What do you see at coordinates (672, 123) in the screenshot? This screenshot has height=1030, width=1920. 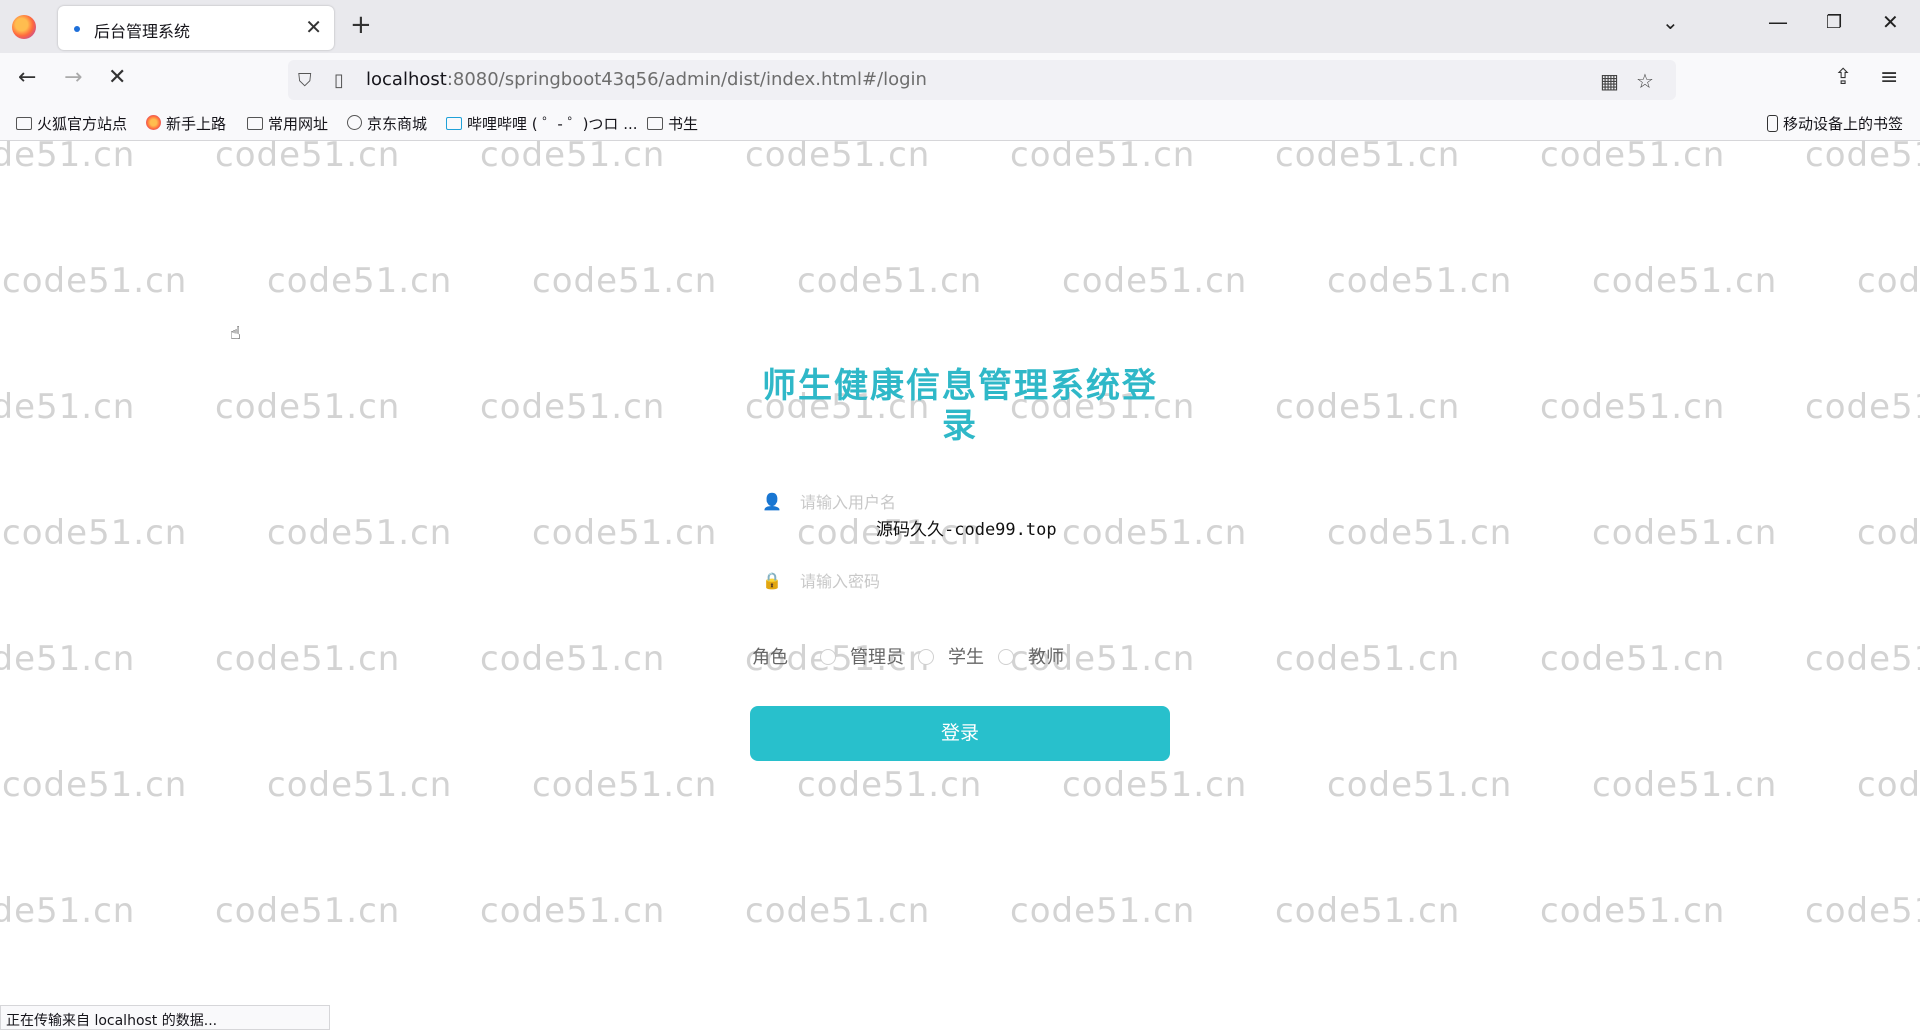 I see `bookmark-item: 书生` at bounding box center [672, 123].